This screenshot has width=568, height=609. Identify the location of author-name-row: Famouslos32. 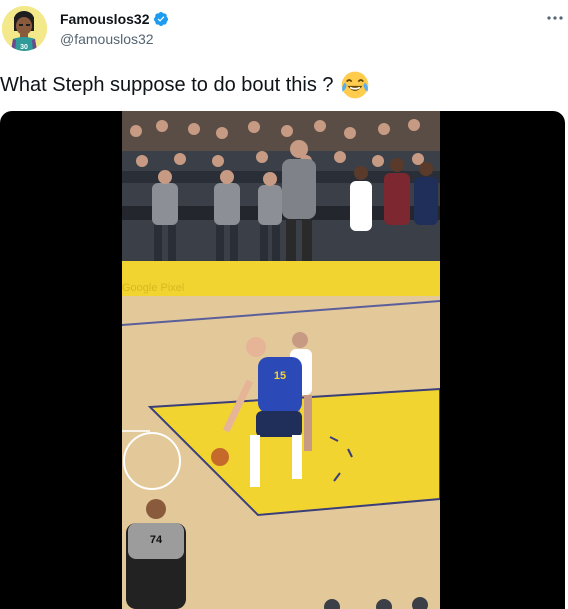
(114, 19).